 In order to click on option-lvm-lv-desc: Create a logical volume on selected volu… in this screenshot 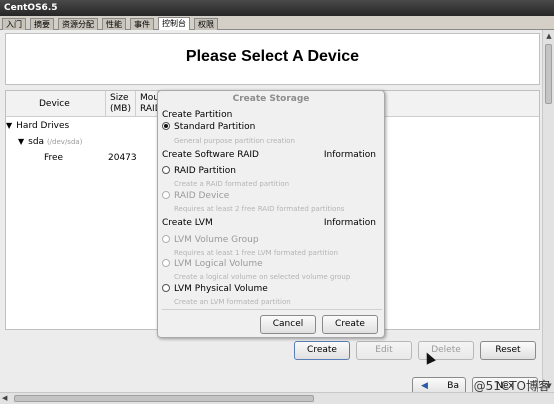, I will do `click(262, 277)`.